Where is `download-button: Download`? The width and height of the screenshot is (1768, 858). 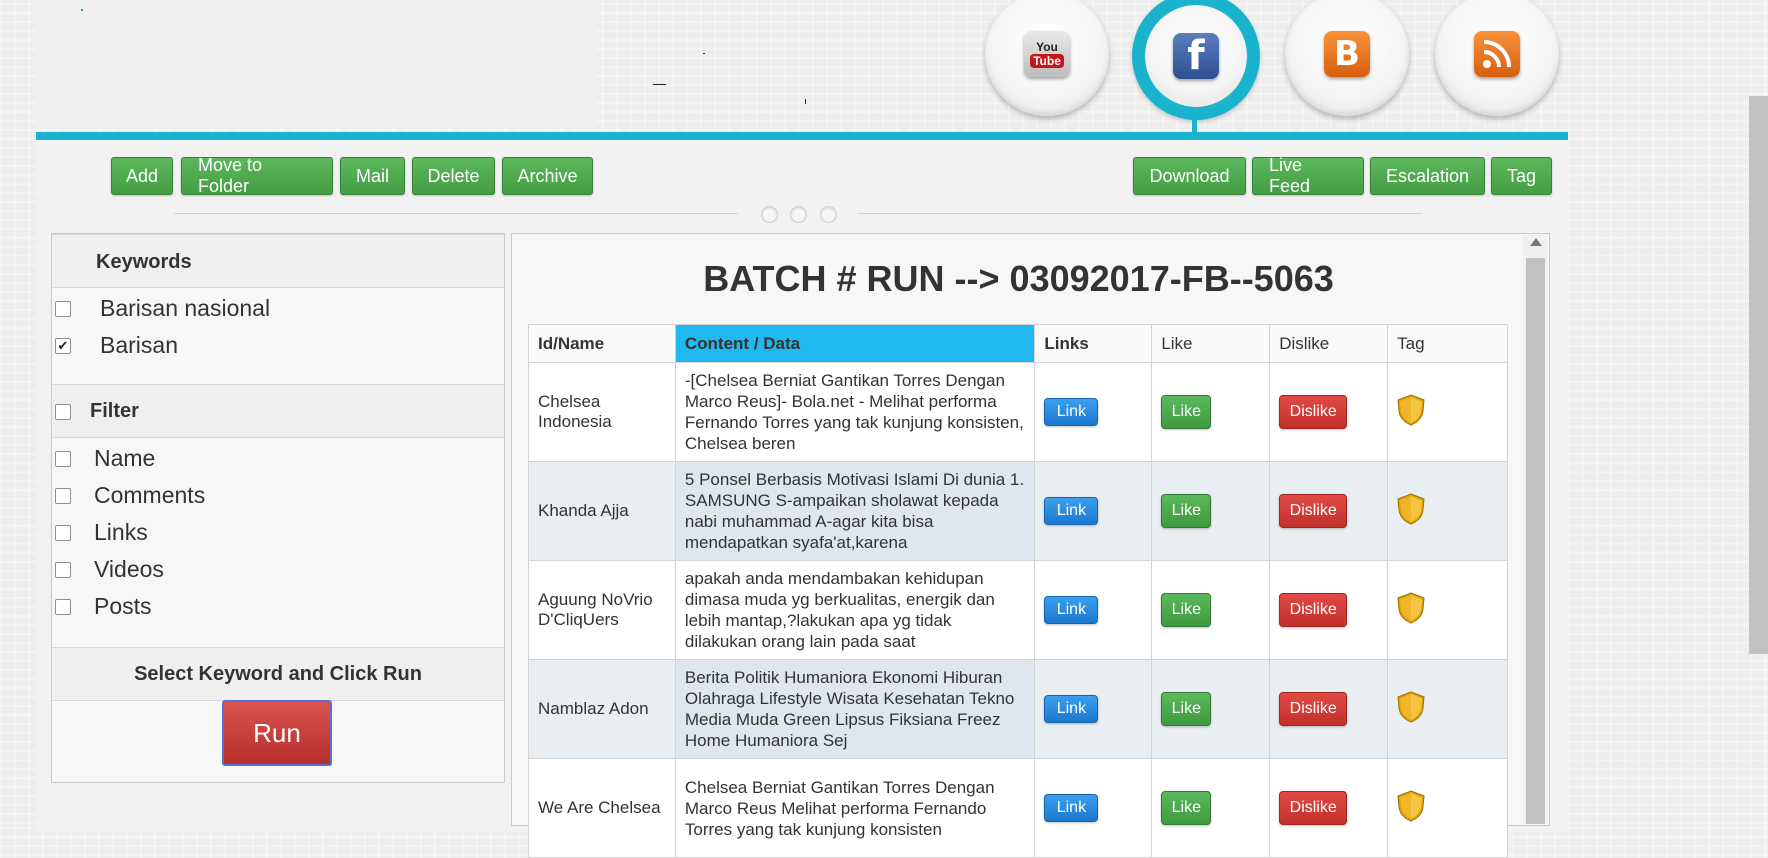
download-button: Download is located at coordinates (1189, 176).